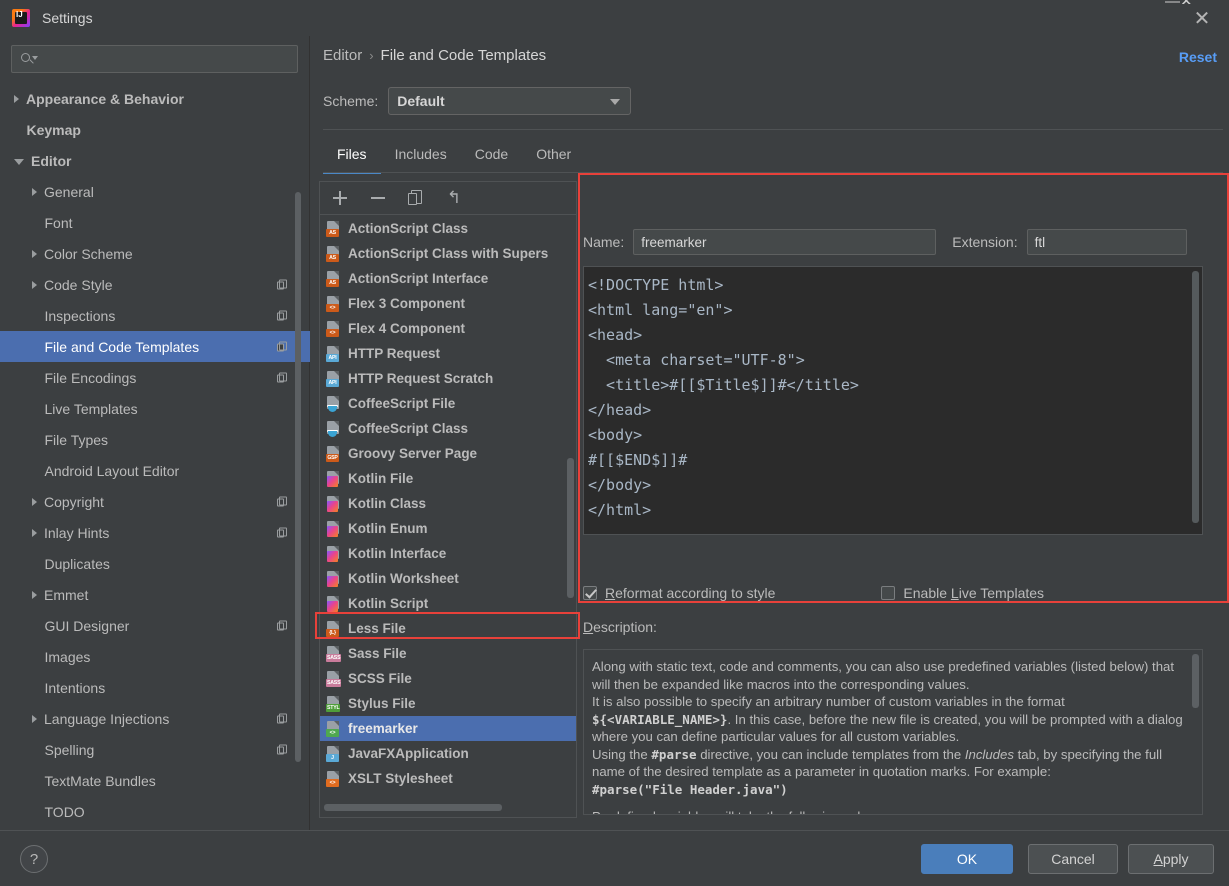 The image size is (1229, 886). Describe the element at coordinates (448, 403) in the screenshot. I see `list-item: CoffeeScript File` at that location.